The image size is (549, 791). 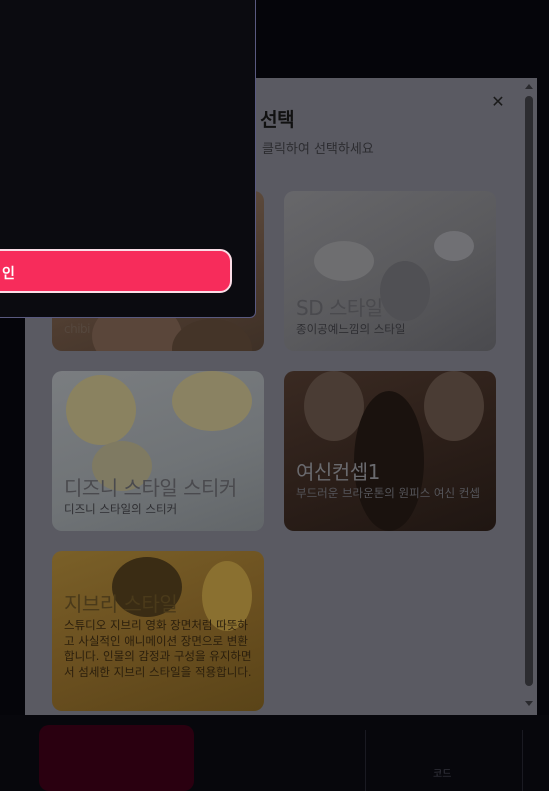 I want to click on style-card-sd: SD 스타일 종이공예느낌의 스타일, so click(x=390, y=271).